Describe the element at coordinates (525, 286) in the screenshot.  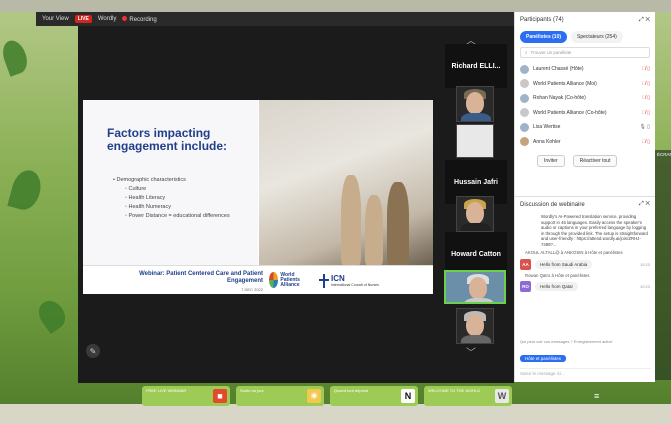
I see `avatar: RO` at that location.